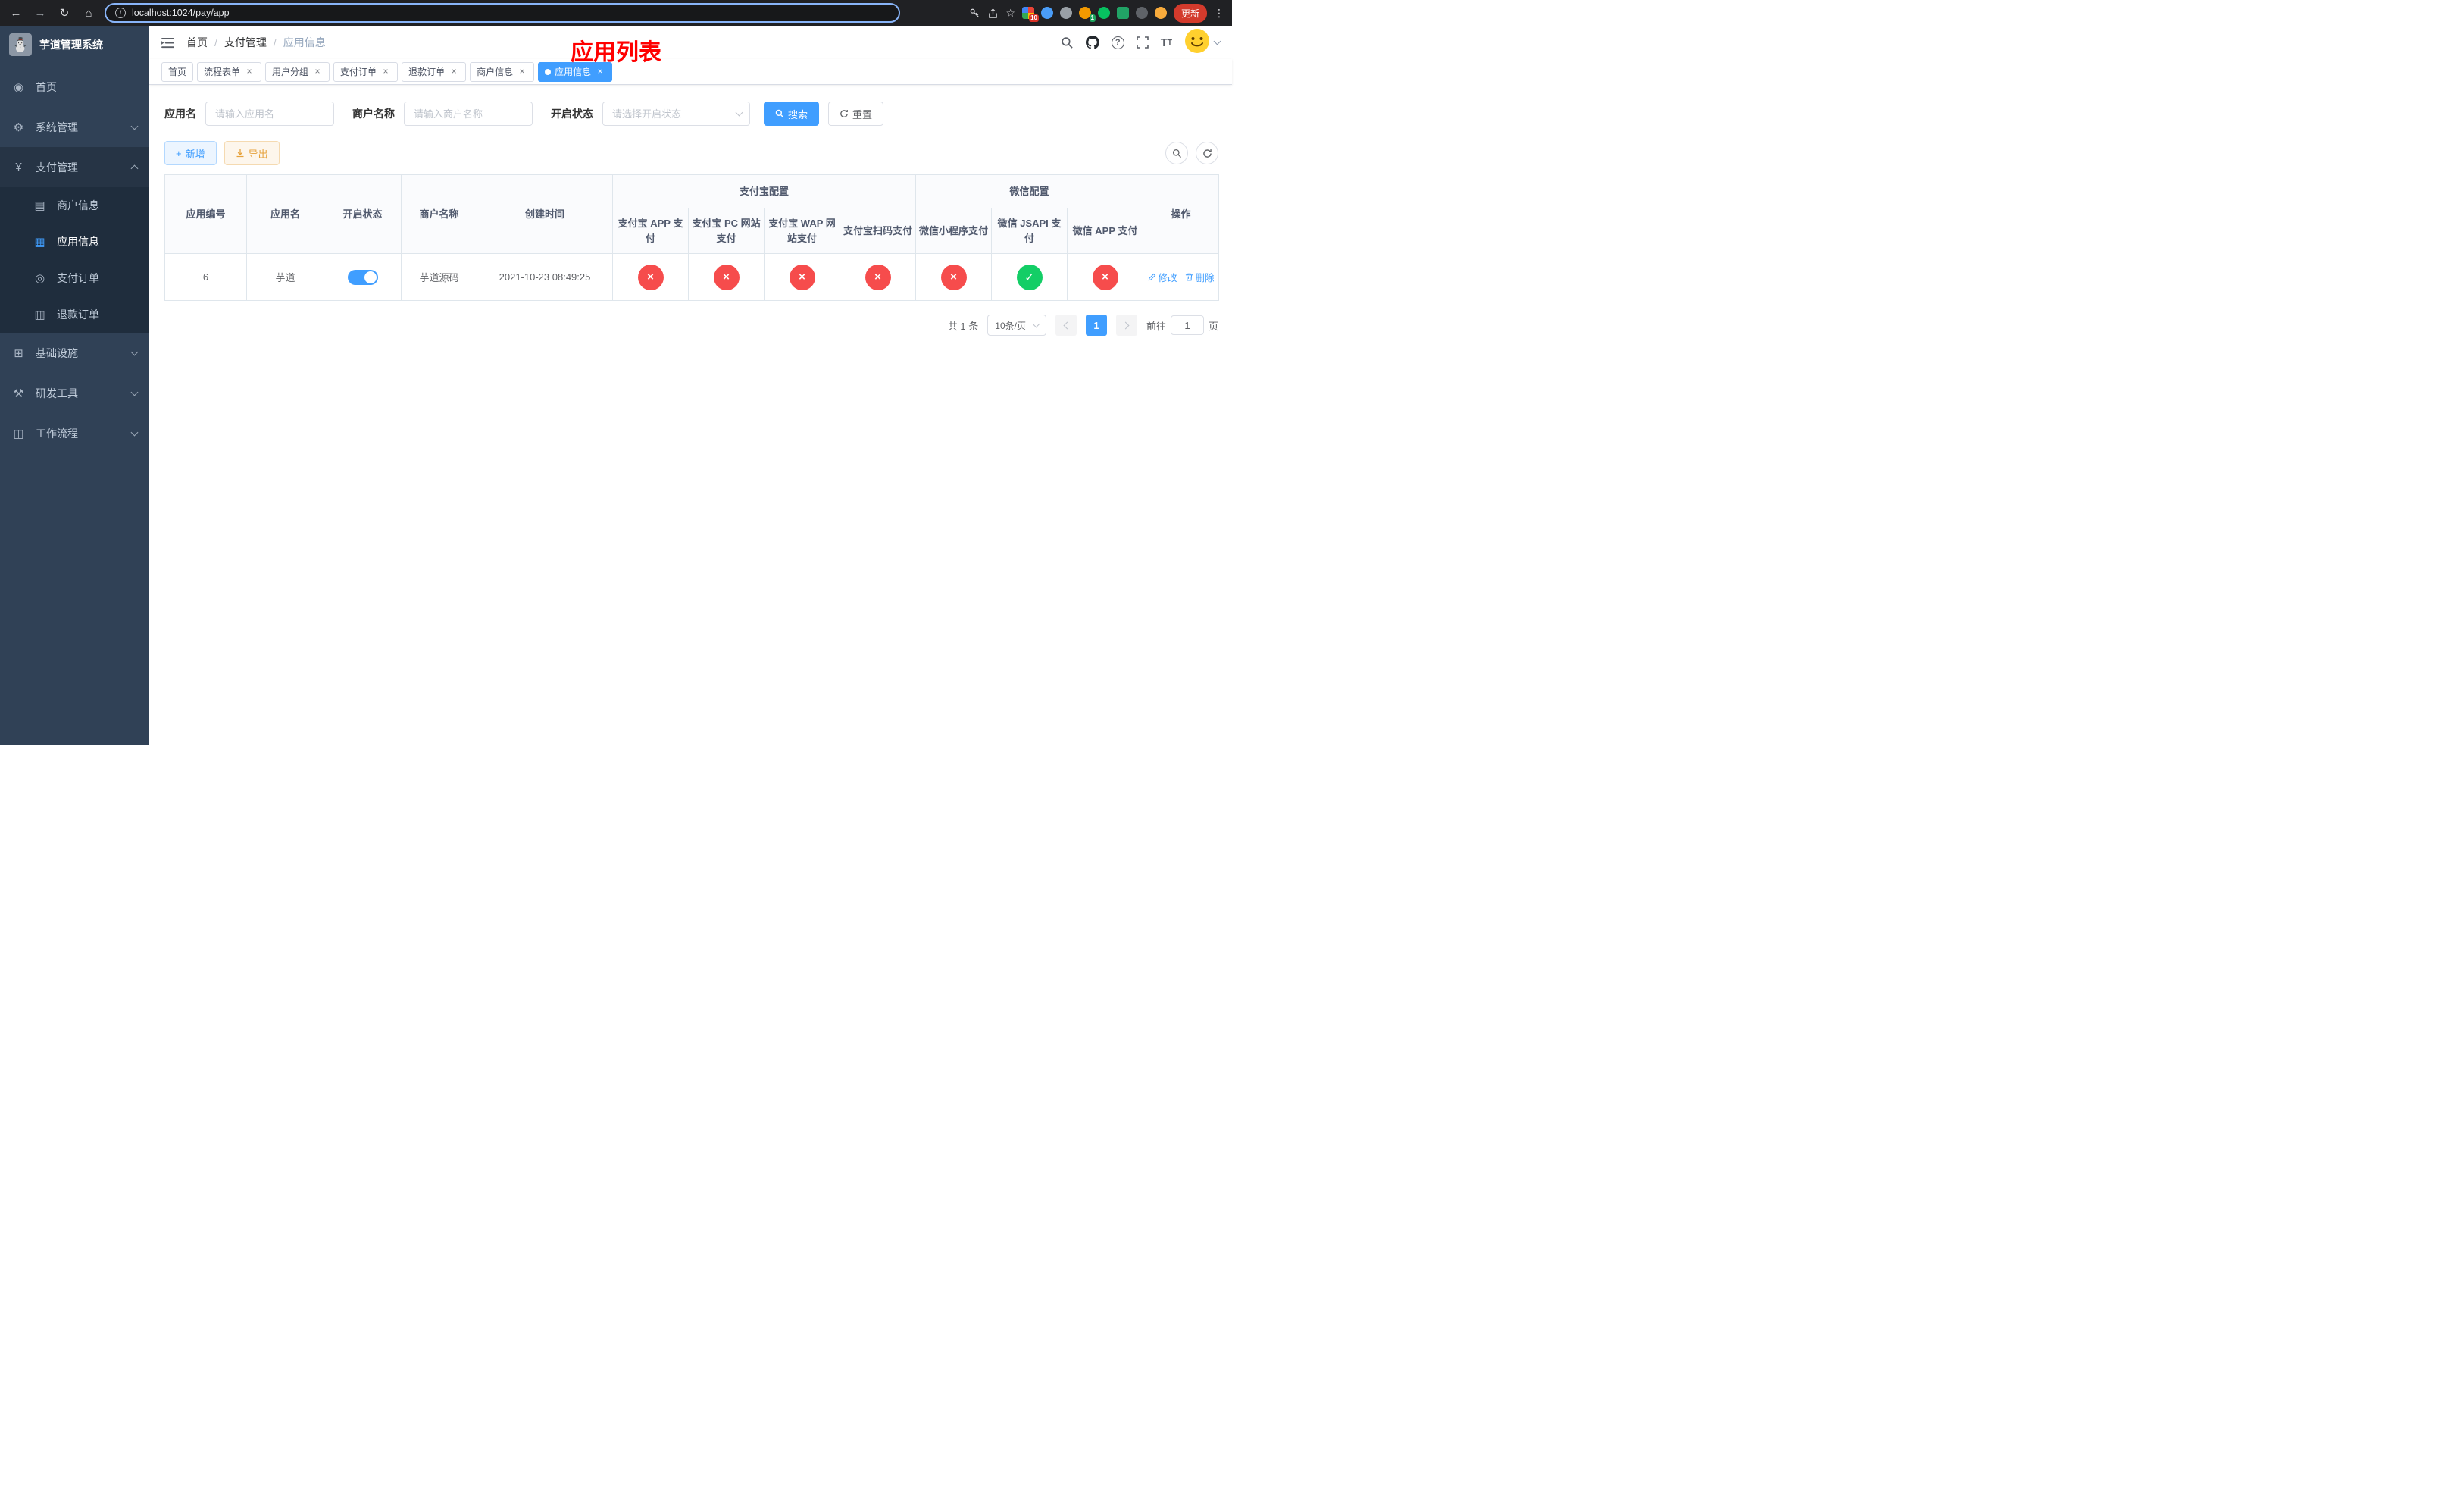  I want to click on sidebar-item-system: ⚙ 系统管理, so click(74, 127).